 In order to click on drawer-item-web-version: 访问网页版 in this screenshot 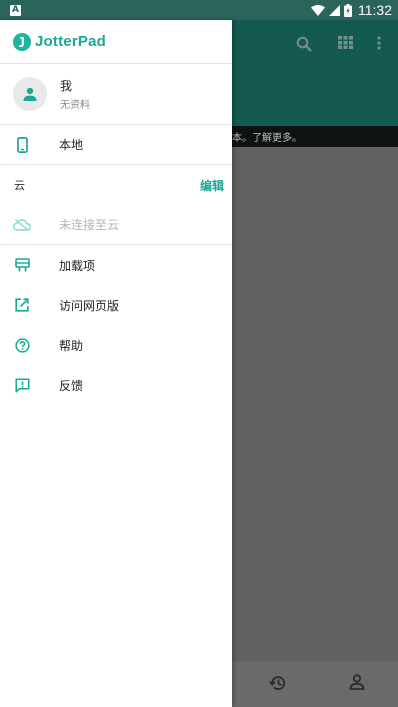, I will do `click(116, 305)`.